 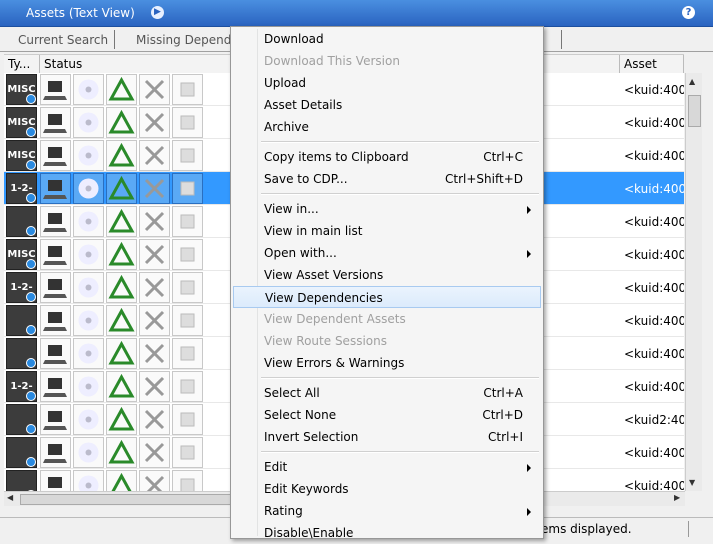 I want to click on scroll-down-icon: ▼, so click(x=692, y=482).